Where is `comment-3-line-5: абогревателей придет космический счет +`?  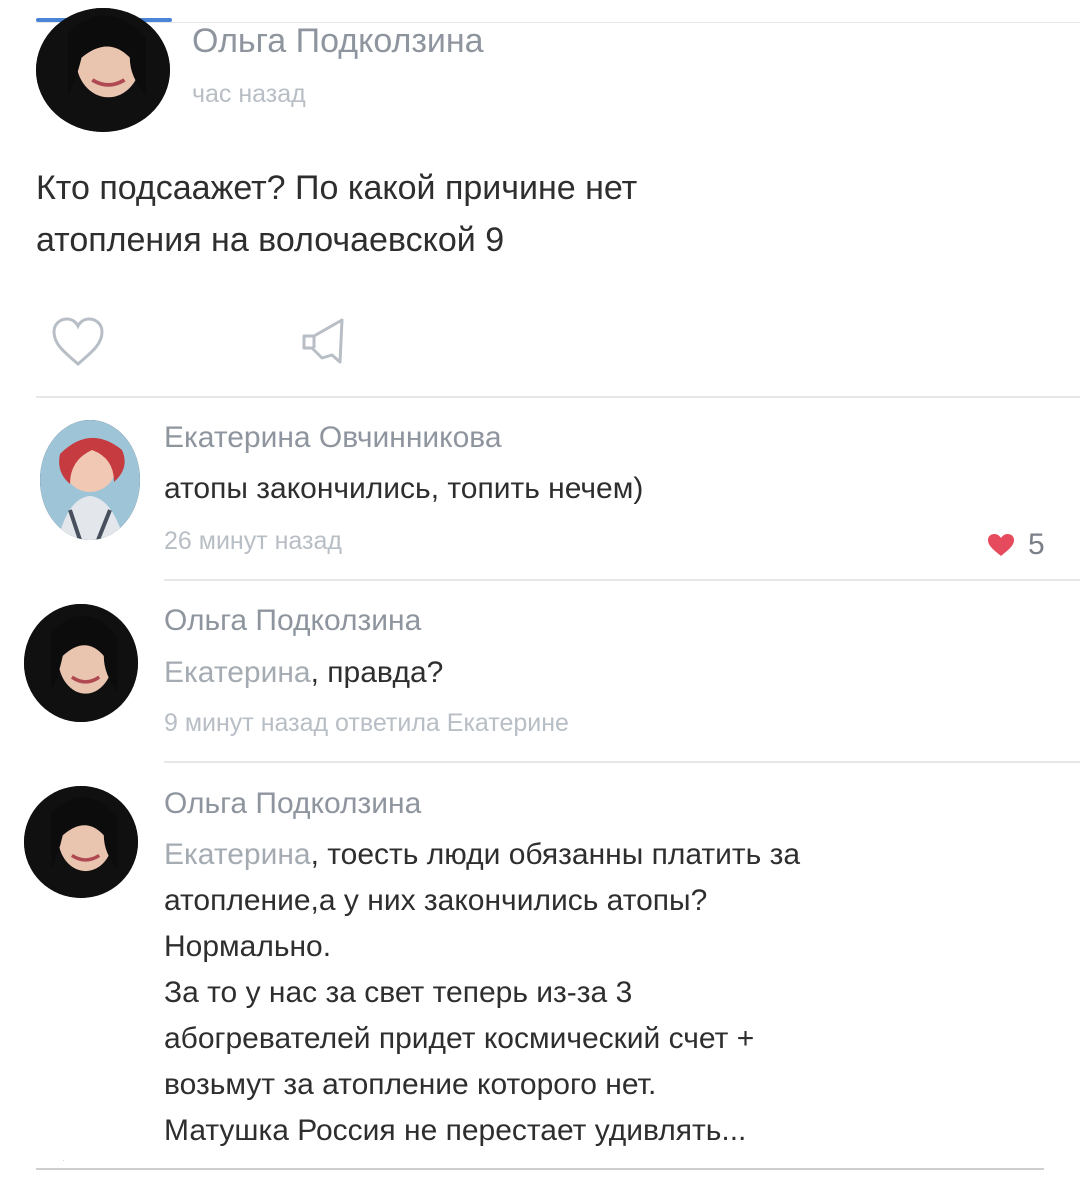 comment-3-line-5: абогревателей придет космический счет + is located at coordinates (459, 1038).